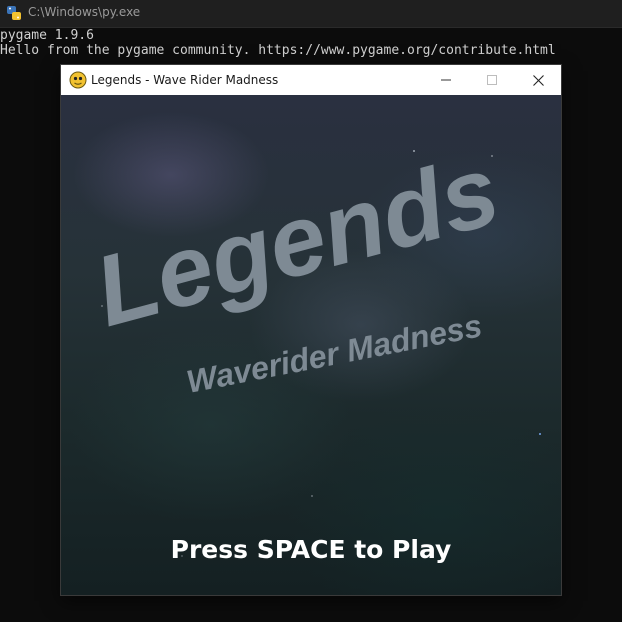 The image size is (622, 622). I want to click on game-titlebar: Legends - Wave Rider Madness, so click(311, 80).